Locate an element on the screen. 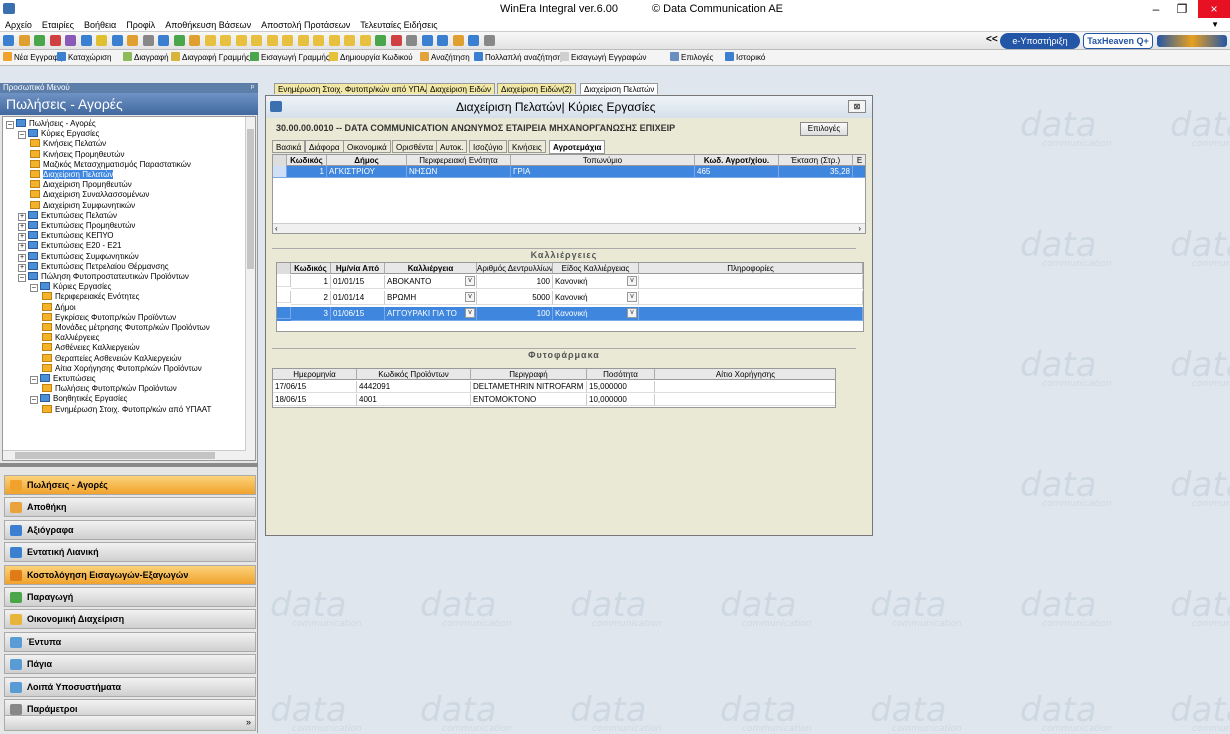 This screenshot has height=734, width=1230. history-button: Ιστορικό is located at coordinates (745, 57).